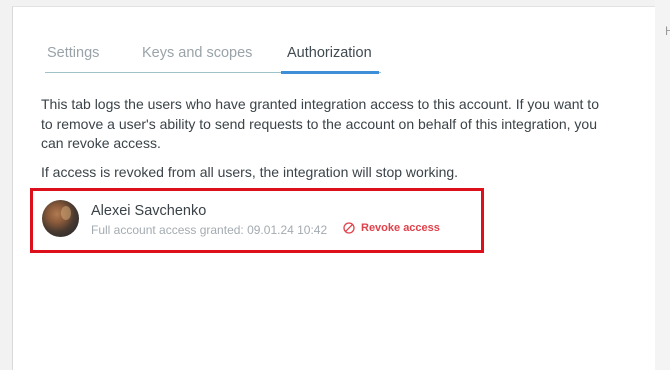 This screenshot has height=370, width=670. Describe the element at coordinates (6, 185) in the screenshot. I see `background-left-panel` at that location.